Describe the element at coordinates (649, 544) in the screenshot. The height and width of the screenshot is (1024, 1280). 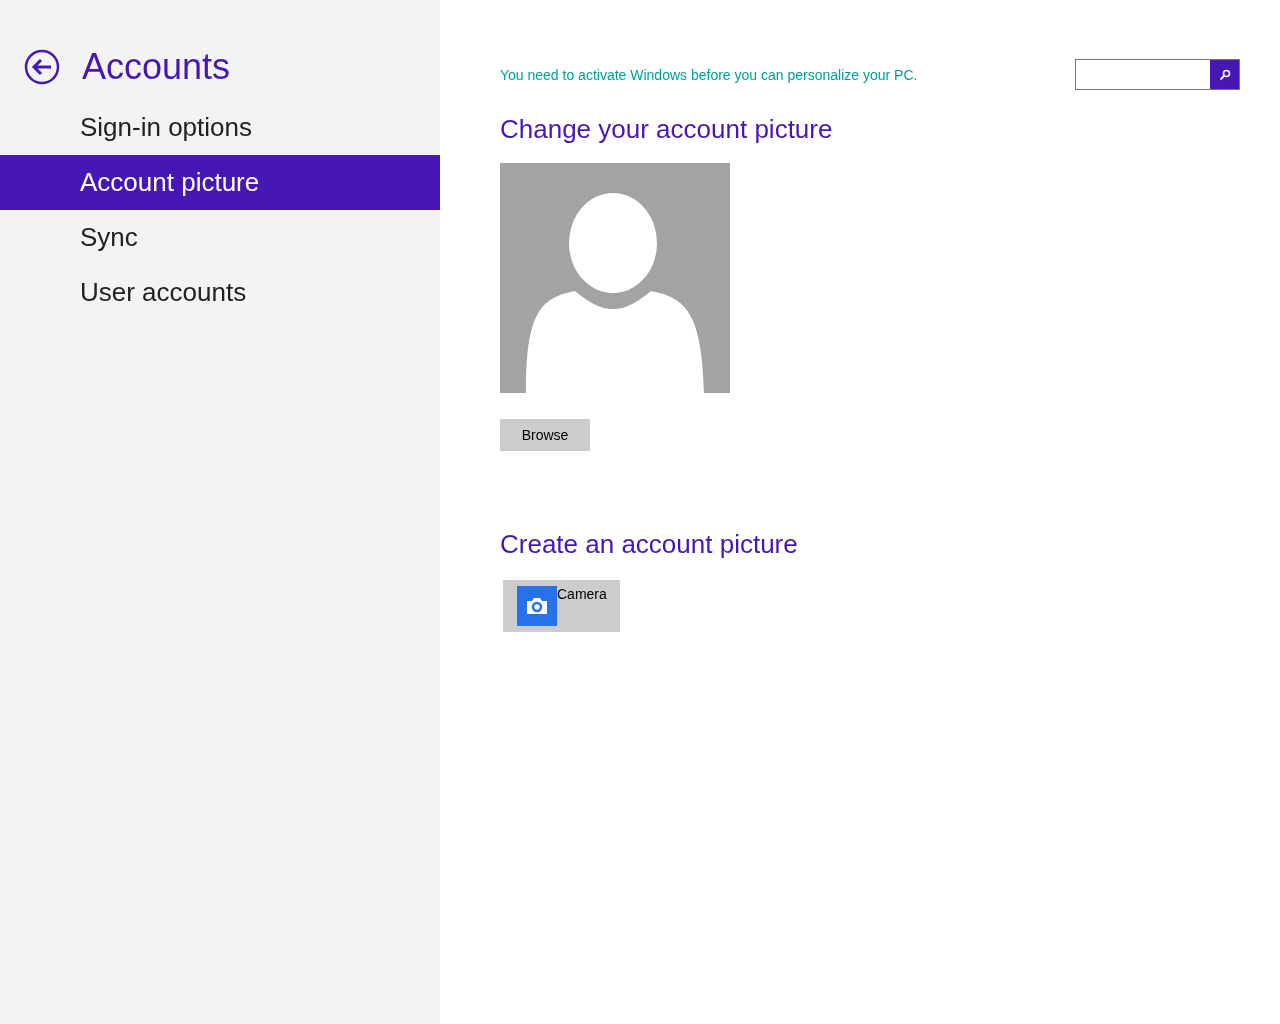
I see `section-heading: Create an account picture` at that location.